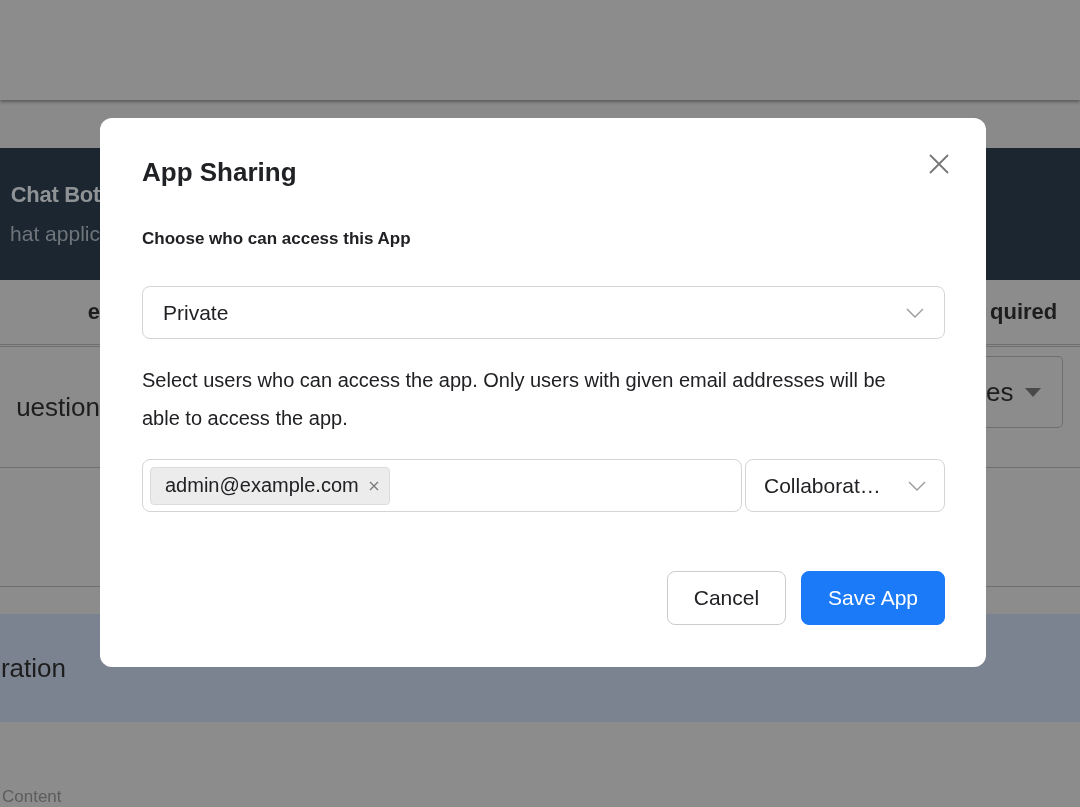  I want to click on banner-subtitle: hat applic, so click(55, 234).